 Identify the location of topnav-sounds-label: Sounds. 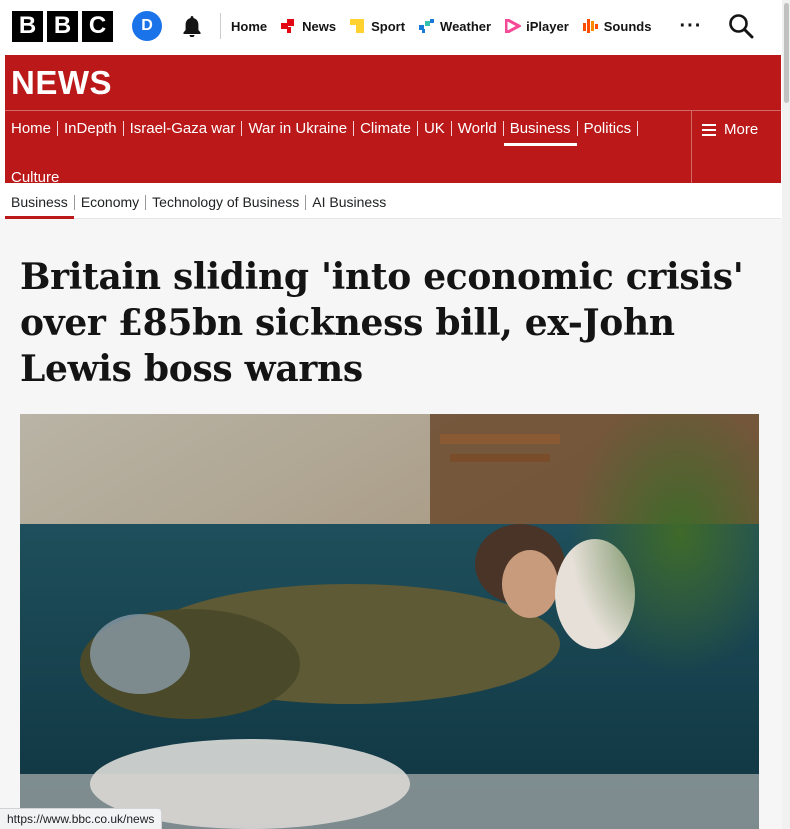
(627, 26).